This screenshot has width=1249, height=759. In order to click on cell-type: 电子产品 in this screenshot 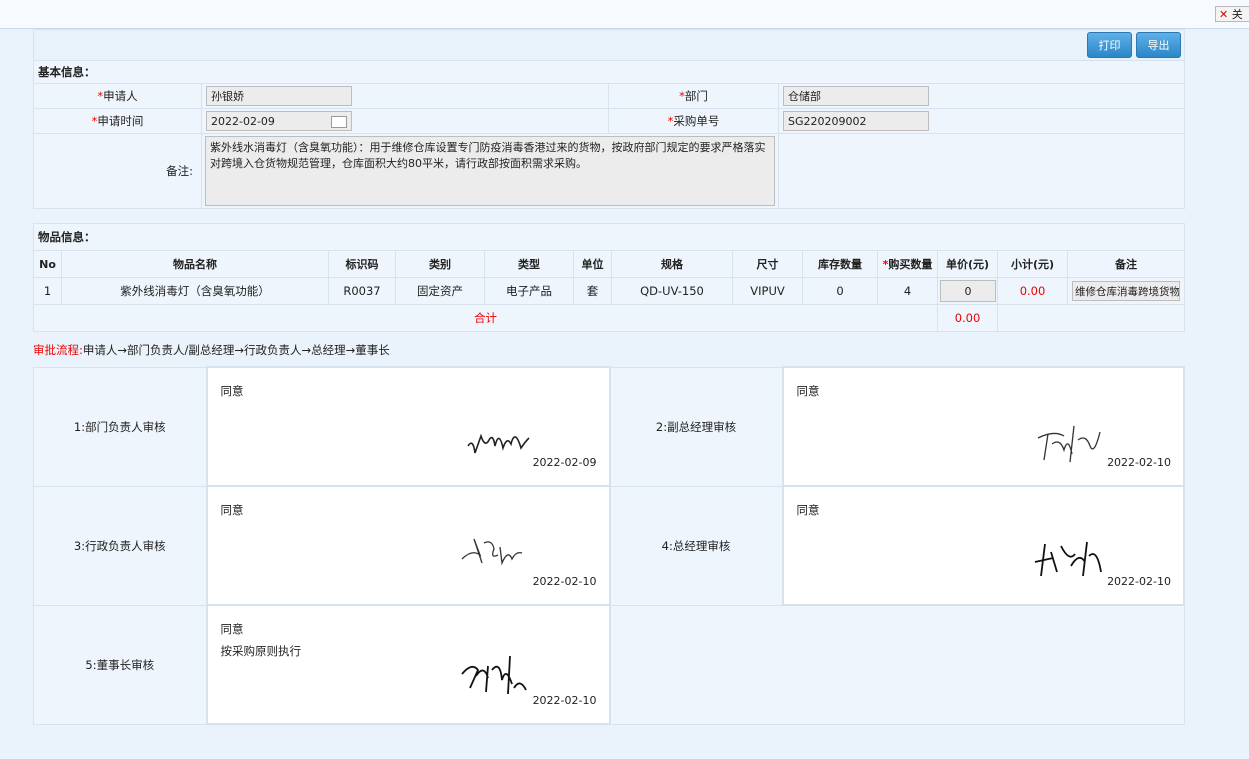, I will do `click(529, 291)`.